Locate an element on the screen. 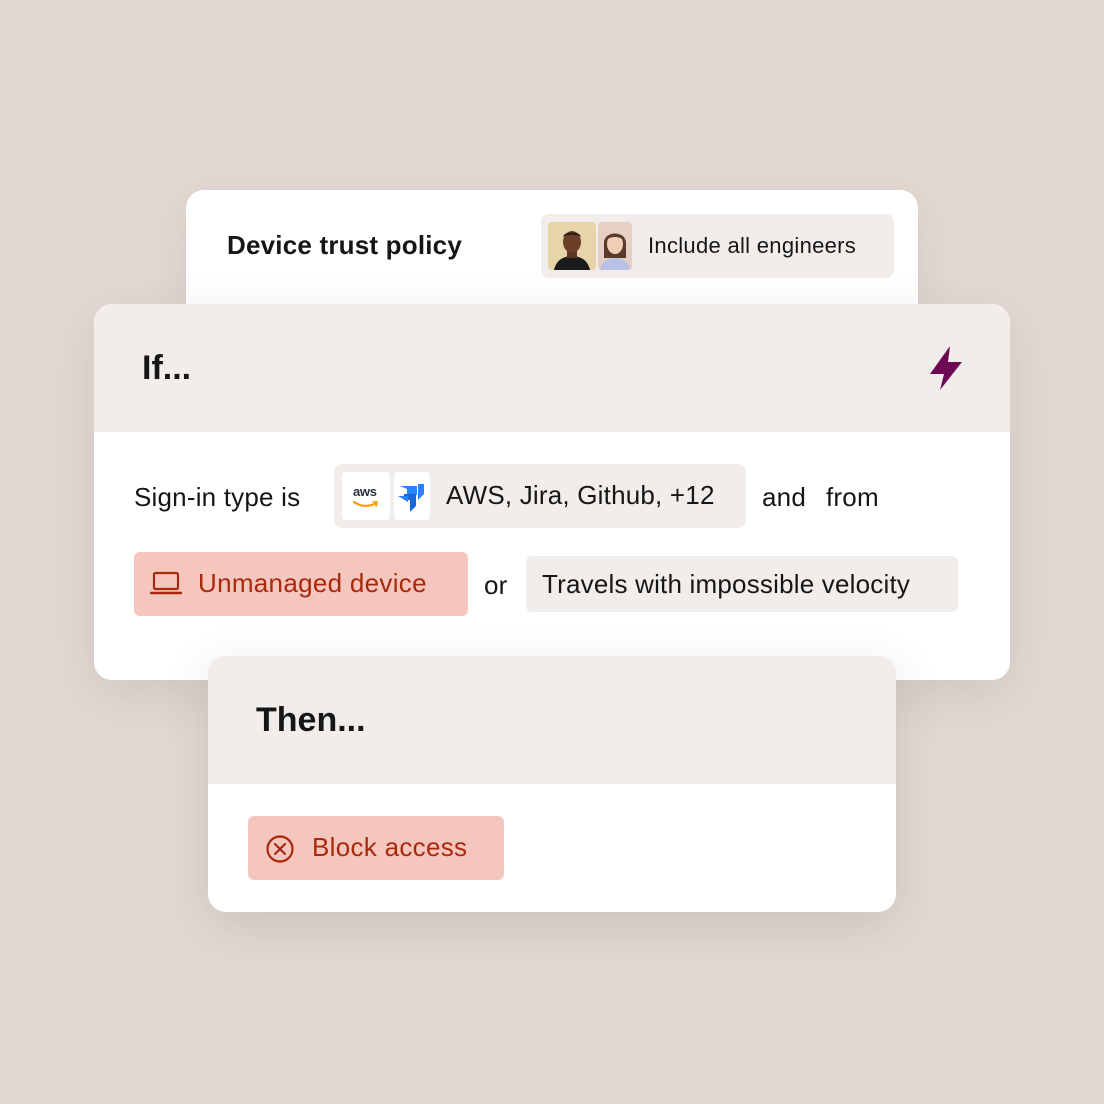 The width and height of the screenshot is (1104, 1104). connector-and: and is located at coordinates (784, 497).